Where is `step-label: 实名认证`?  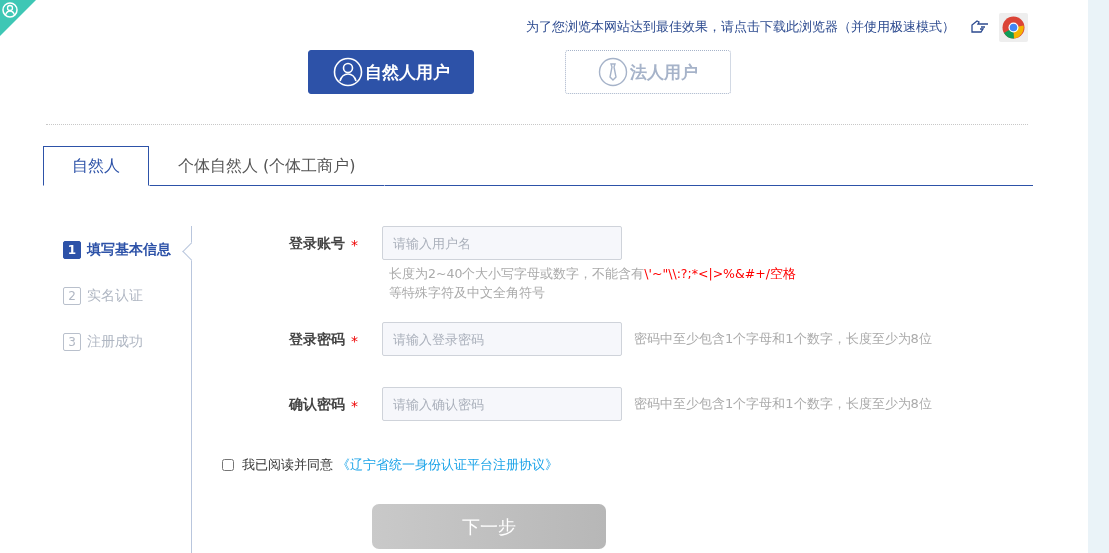
step-label: 实名认证 is located at coordinates (115, 296).